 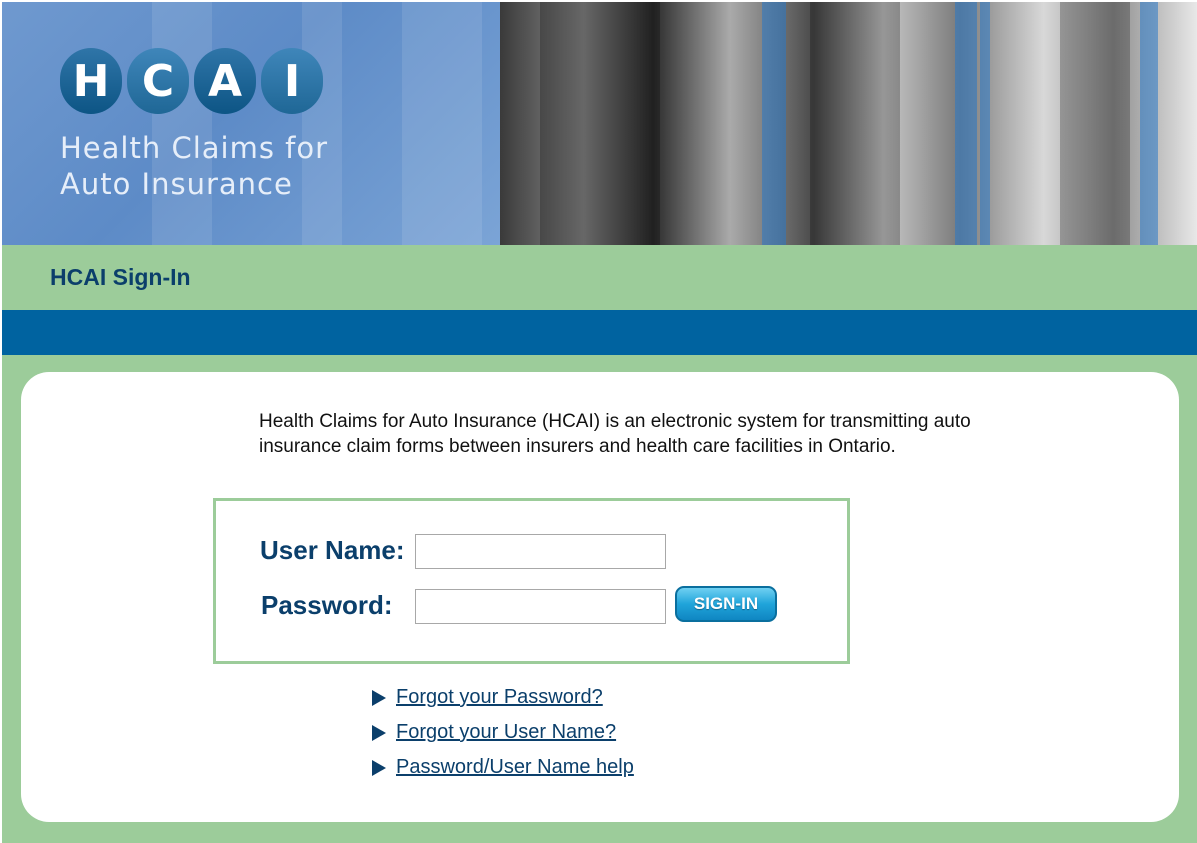 I want to click on logo-letter-c: C, so click(x=158, y=81).